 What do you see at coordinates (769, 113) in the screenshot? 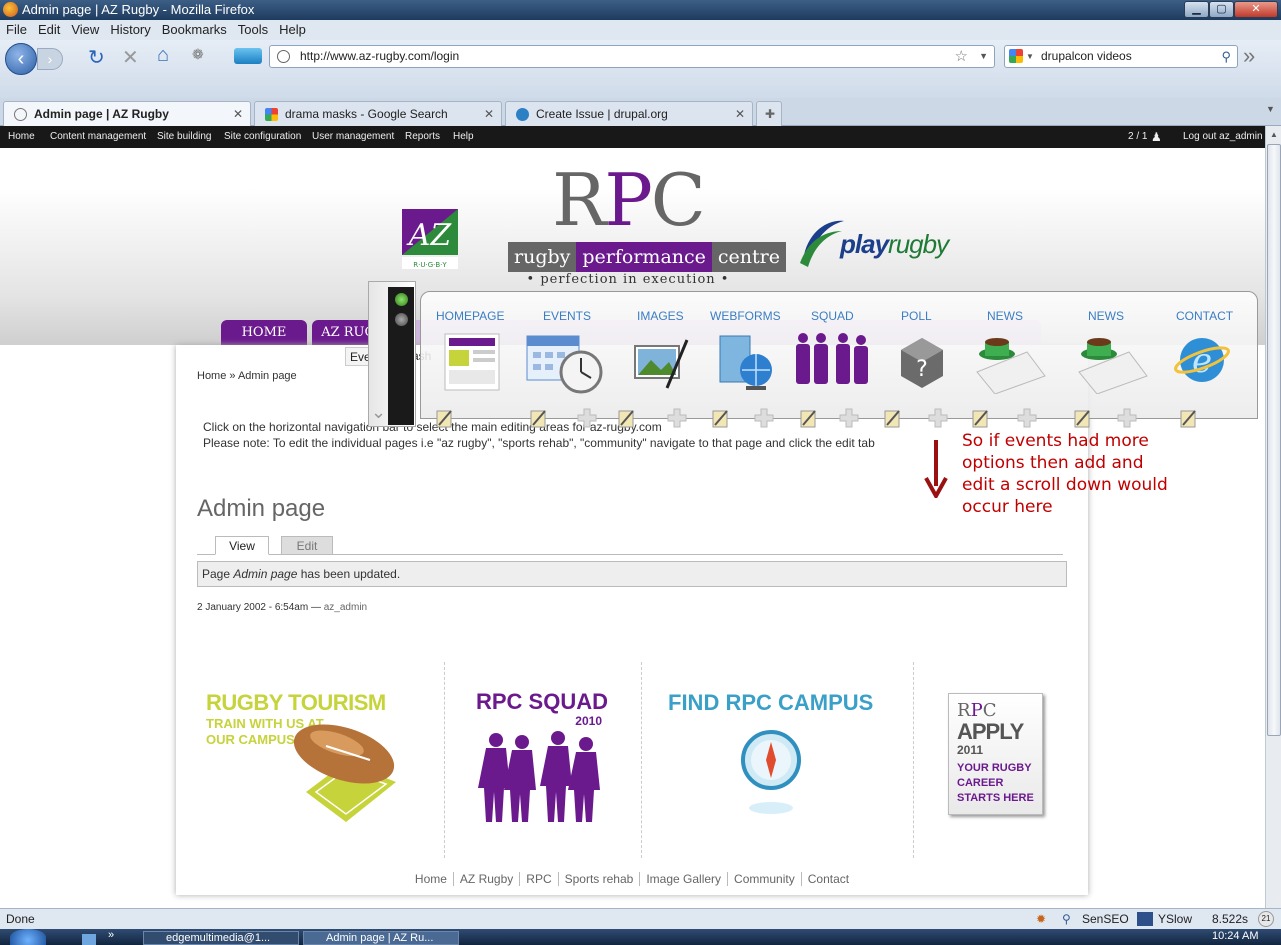
I see `new-tab-button: ✚` at bounding box center [769, 113].